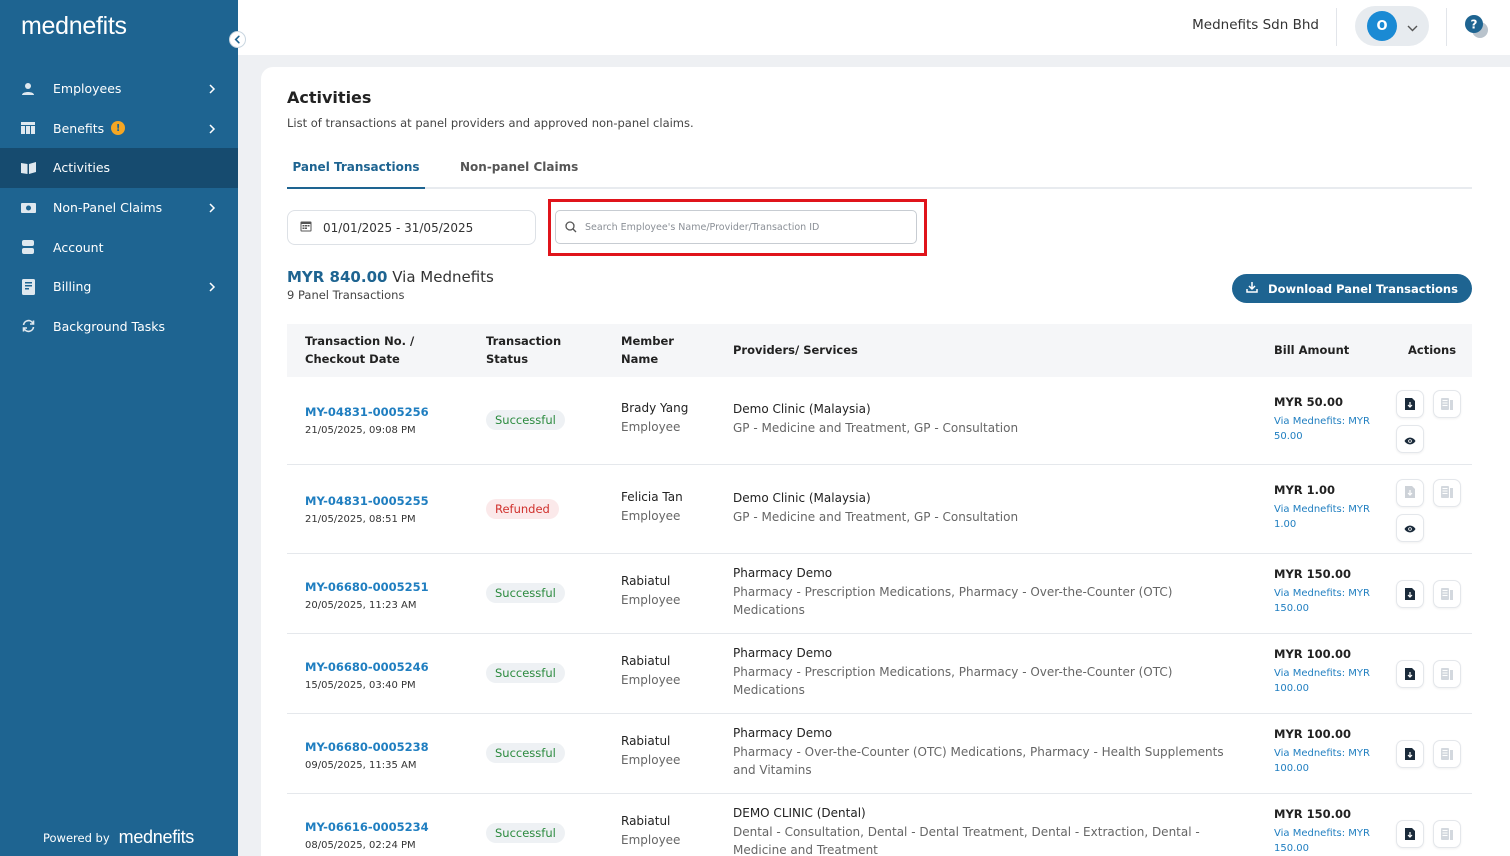 The image size is (1510, 856). Describe the element at coordinates (119, 247) in the screenshot. I see `sidebar-item-account: Account` at that location.